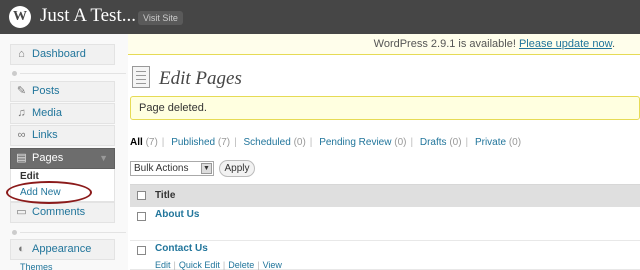 The image size is (640, 270). Describe the element at coordinates (199, 265) in the screenshot. I see `quick-edit-link: Quick Edit` at that location.